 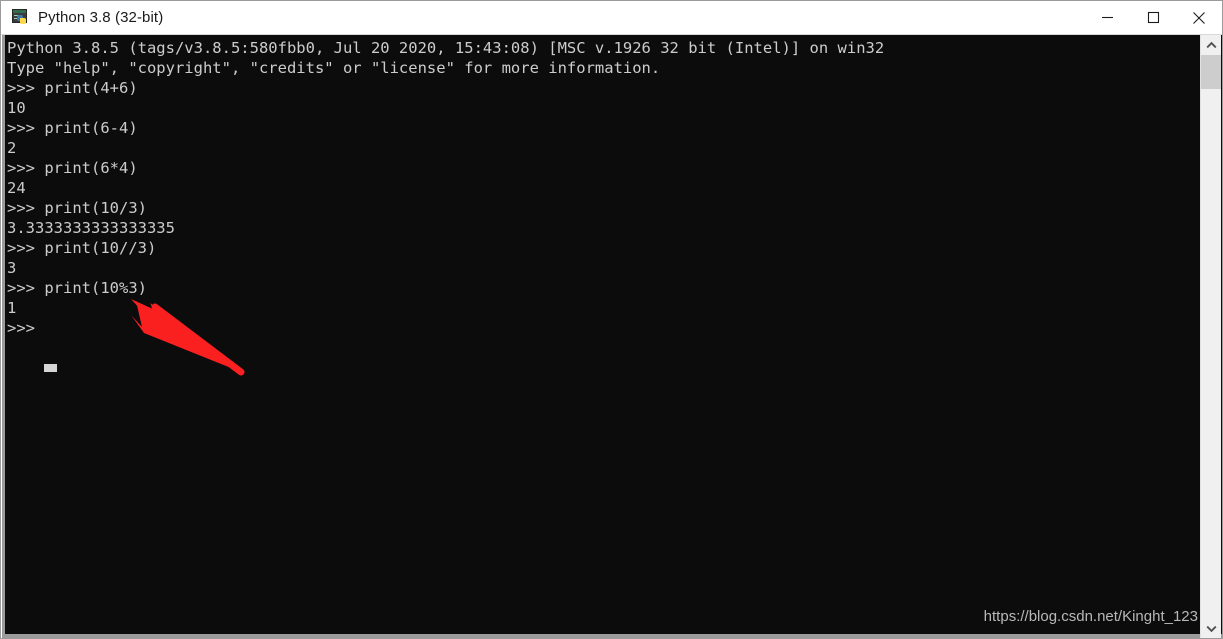 I want to click on maximize-button, so click(x=1153, y=17).